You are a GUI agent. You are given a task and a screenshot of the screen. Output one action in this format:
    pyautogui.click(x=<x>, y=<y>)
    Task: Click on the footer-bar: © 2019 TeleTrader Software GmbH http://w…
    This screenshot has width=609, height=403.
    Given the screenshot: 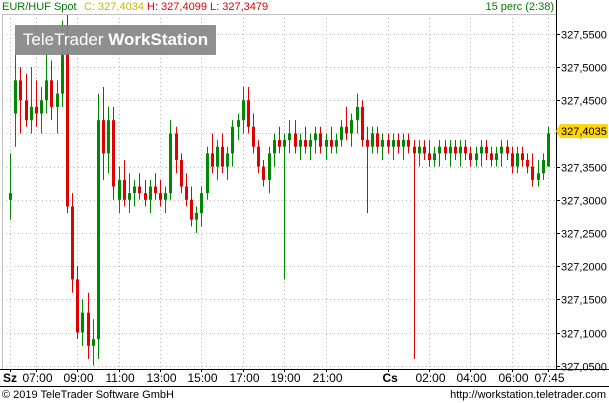 What is the action you would take?
    pyautogui.click(x=304, y=395)
    